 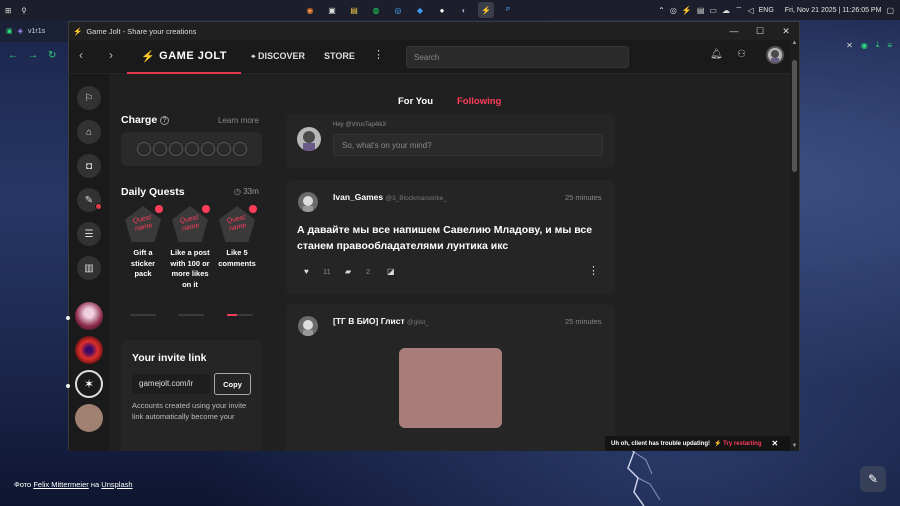 What do you see at coordinates (232, 384) in the screenshot?
I see `copy-invite-button: Copy` at bounding box center [232, 384].